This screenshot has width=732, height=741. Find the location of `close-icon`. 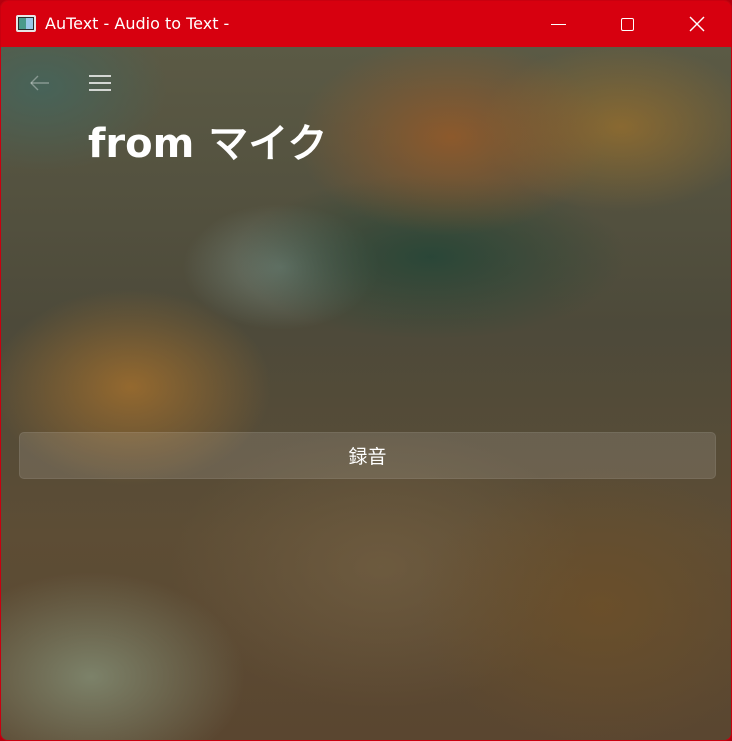

close-icon is located at coordinates (697, 24).